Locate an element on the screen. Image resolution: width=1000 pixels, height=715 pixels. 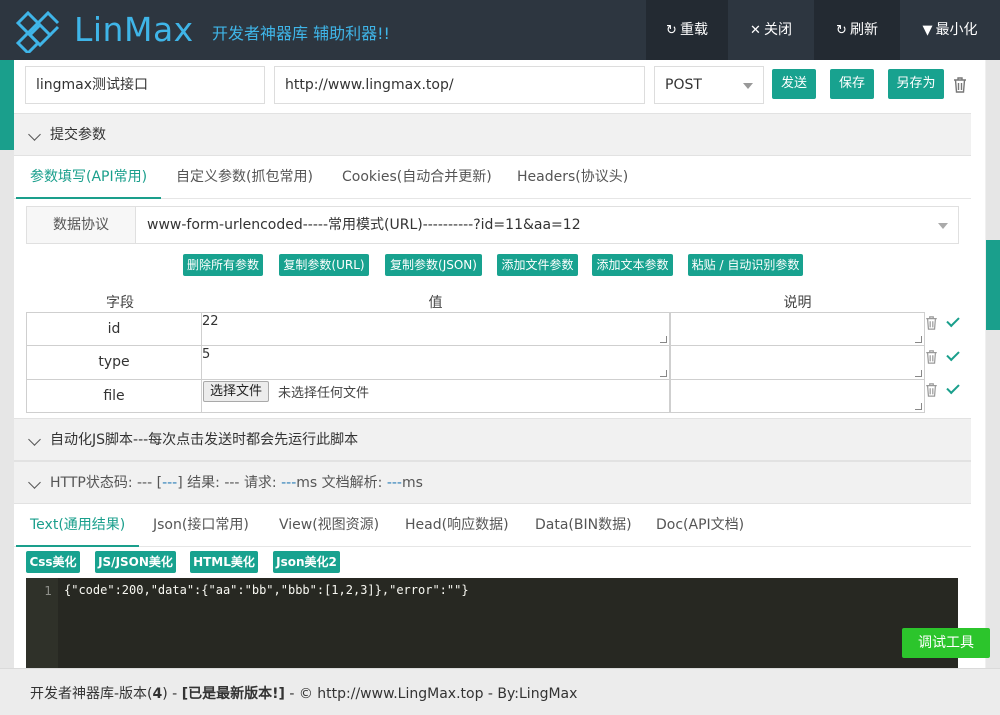
param-desc-file is located at coordinates (797, 396).